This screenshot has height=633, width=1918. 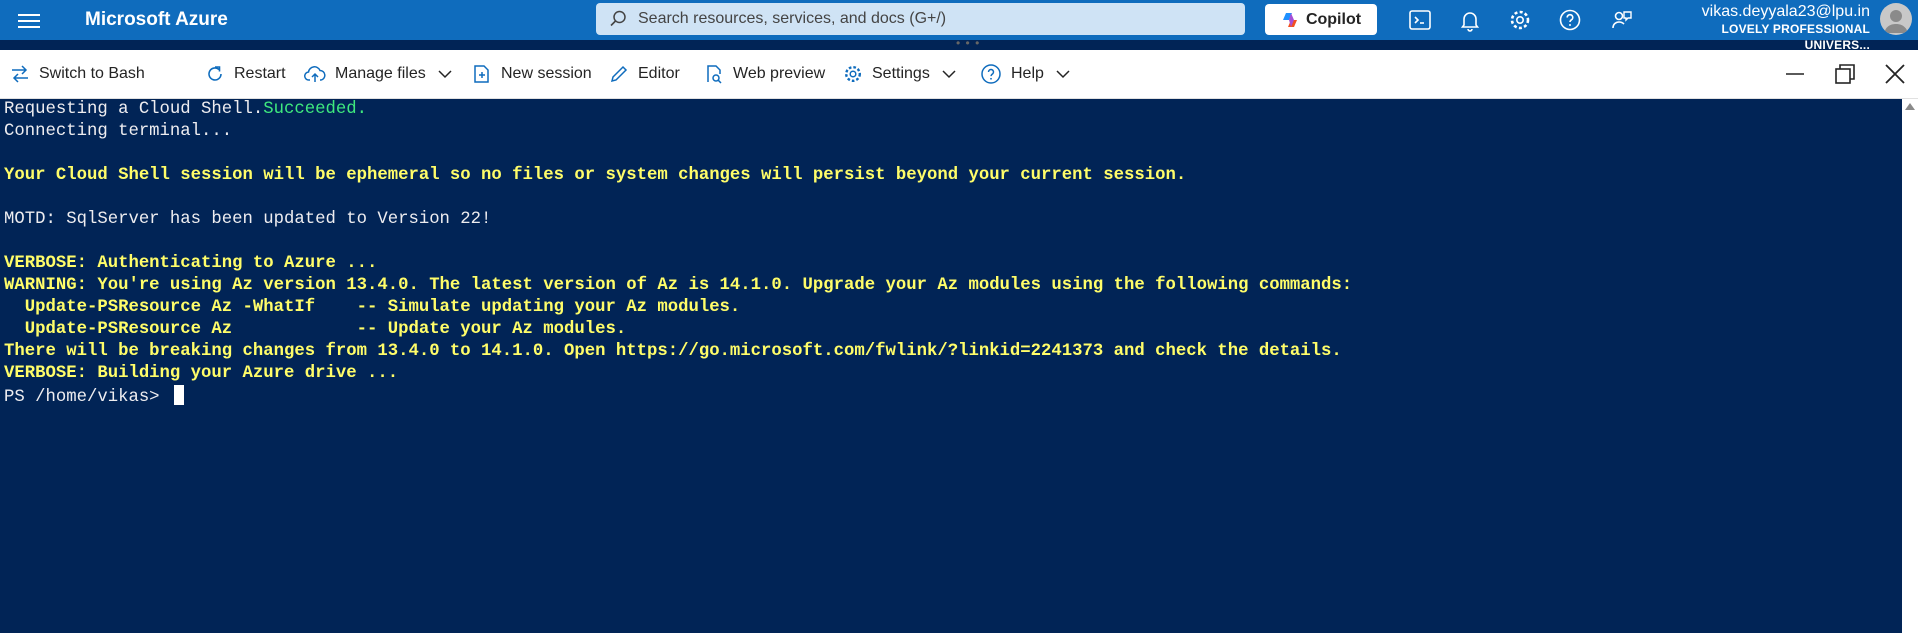 I want to click on terminal-prompt-line: PS /home/vikas>, so click(x=94, y=396).